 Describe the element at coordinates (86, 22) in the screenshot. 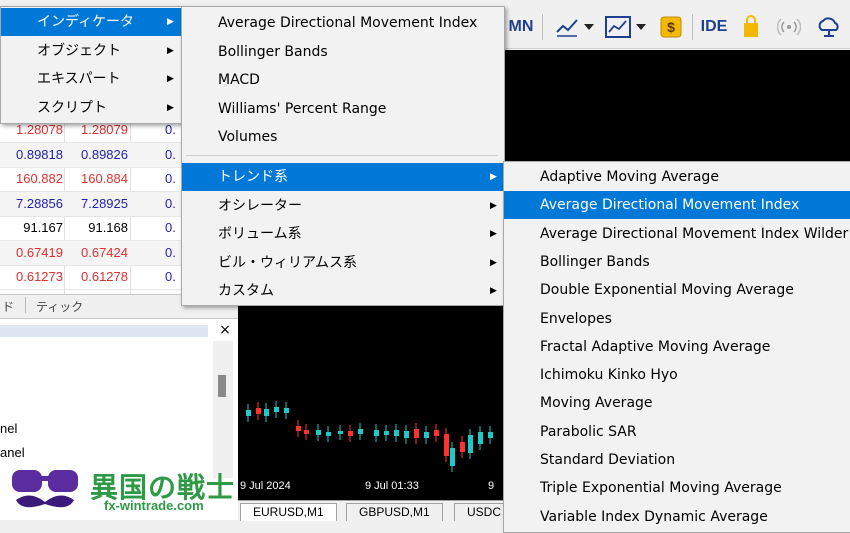

I see `menu-item-label: インディケータ` at that location.